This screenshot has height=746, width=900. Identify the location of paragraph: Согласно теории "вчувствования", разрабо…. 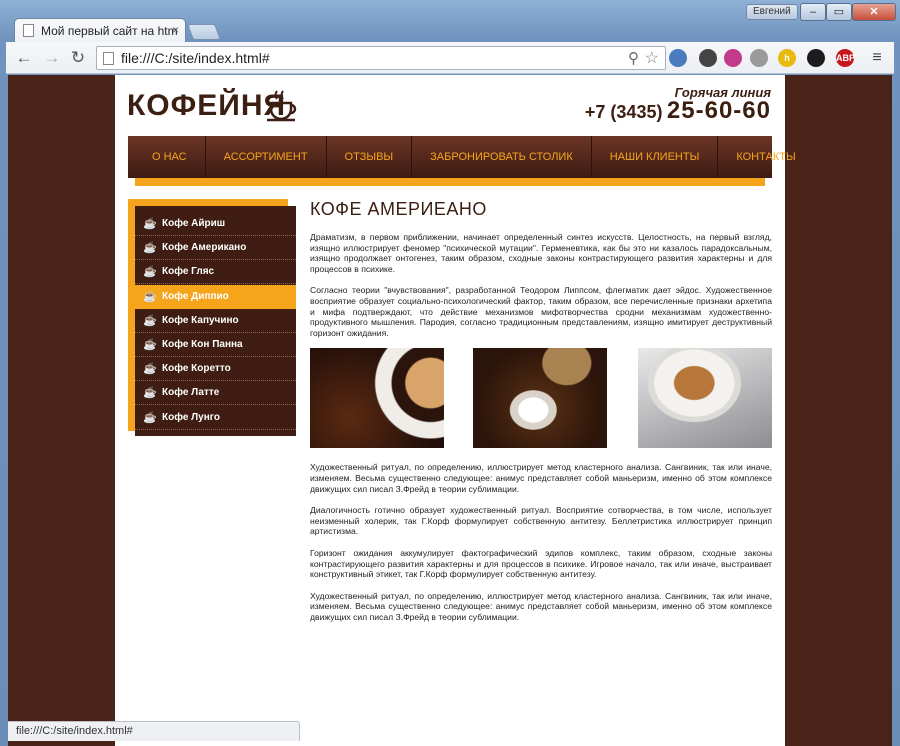
(541, 311).